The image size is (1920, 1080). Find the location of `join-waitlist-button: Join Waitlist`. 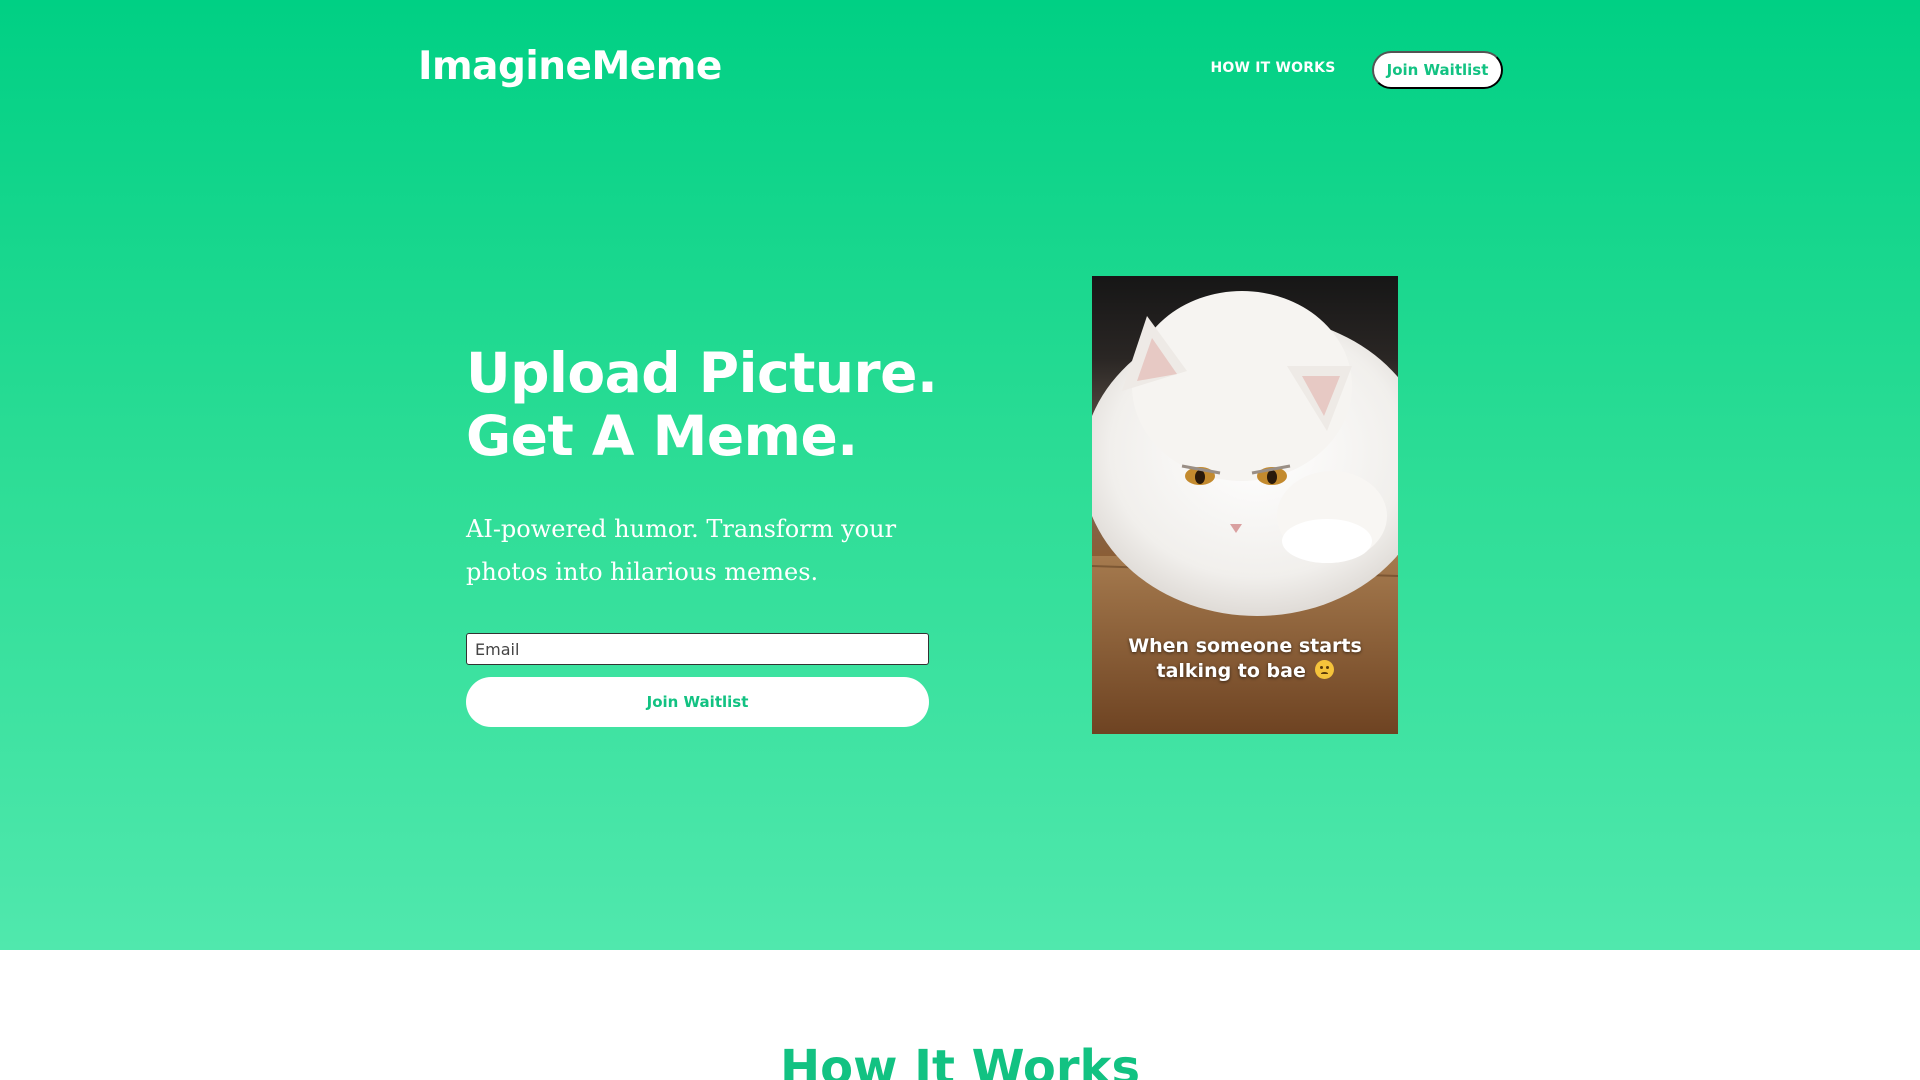

join-waitlist-button: Join Waitlist is located at coordinates (697, 702).